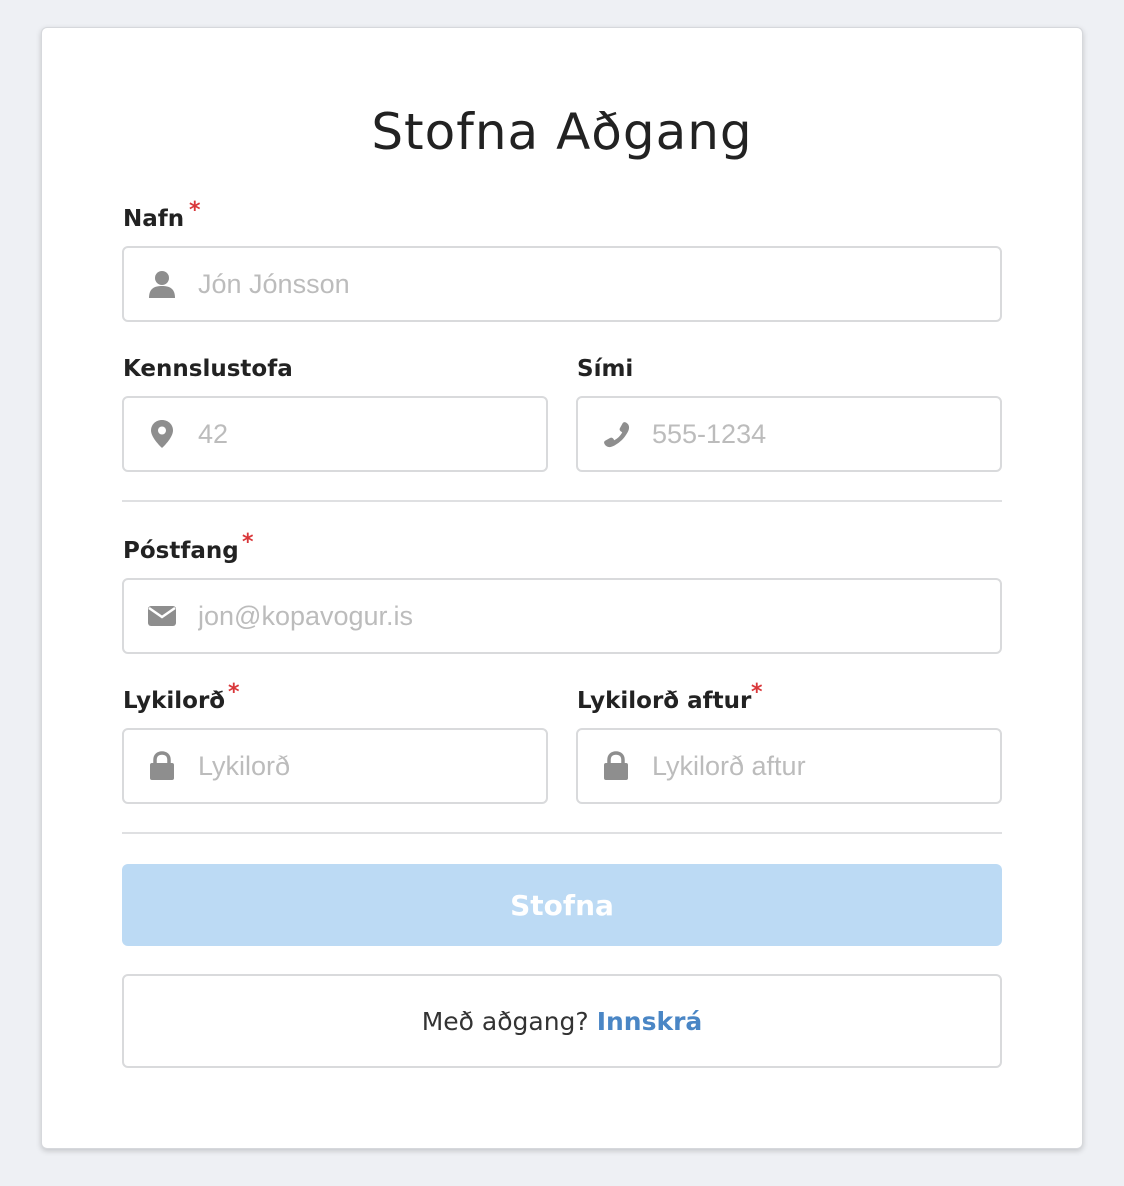 Image resolution: width=1124 pixels, height=1186 pixels. I want to click on email-input, so click(593, 616).